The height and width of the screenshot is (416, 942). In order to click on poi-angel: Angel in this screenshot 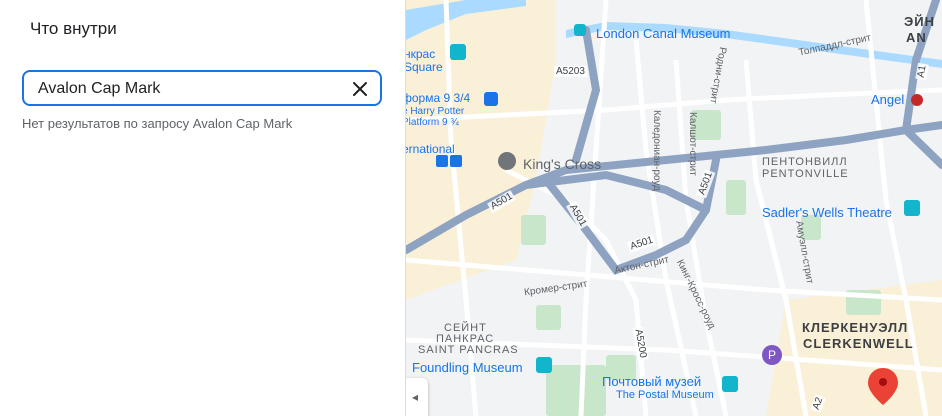, I will do `click(887, 99)`.